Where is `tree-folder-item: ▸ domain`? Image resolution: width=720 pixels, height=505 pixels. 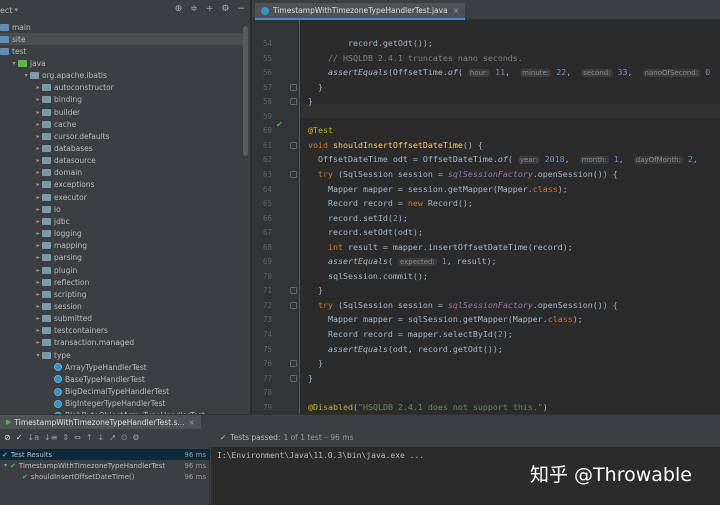
tree-folder-item: ▸ domain is located at coordinates (122, 173).